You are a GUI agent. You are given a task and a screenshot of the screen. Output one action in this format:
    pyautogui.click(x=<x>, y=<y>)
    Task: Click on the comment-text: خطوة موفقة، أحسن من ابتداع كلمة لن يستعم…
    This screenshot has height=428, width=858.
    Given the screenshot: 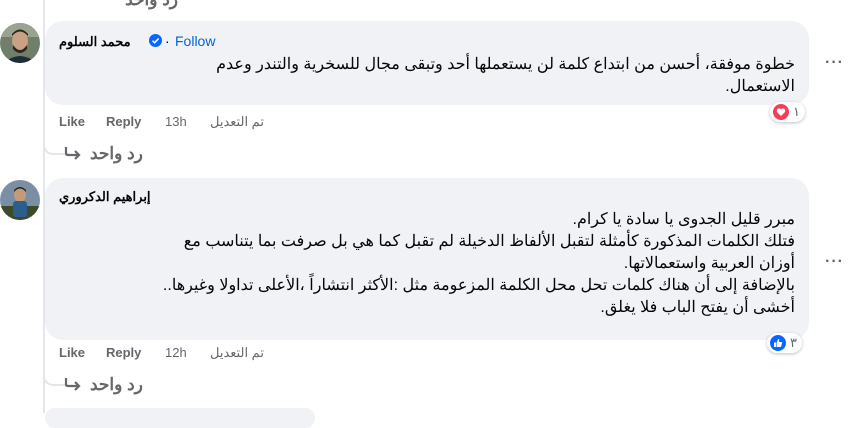 What is the action you would take?
    pyautogui.click(x=425, y=76)
    